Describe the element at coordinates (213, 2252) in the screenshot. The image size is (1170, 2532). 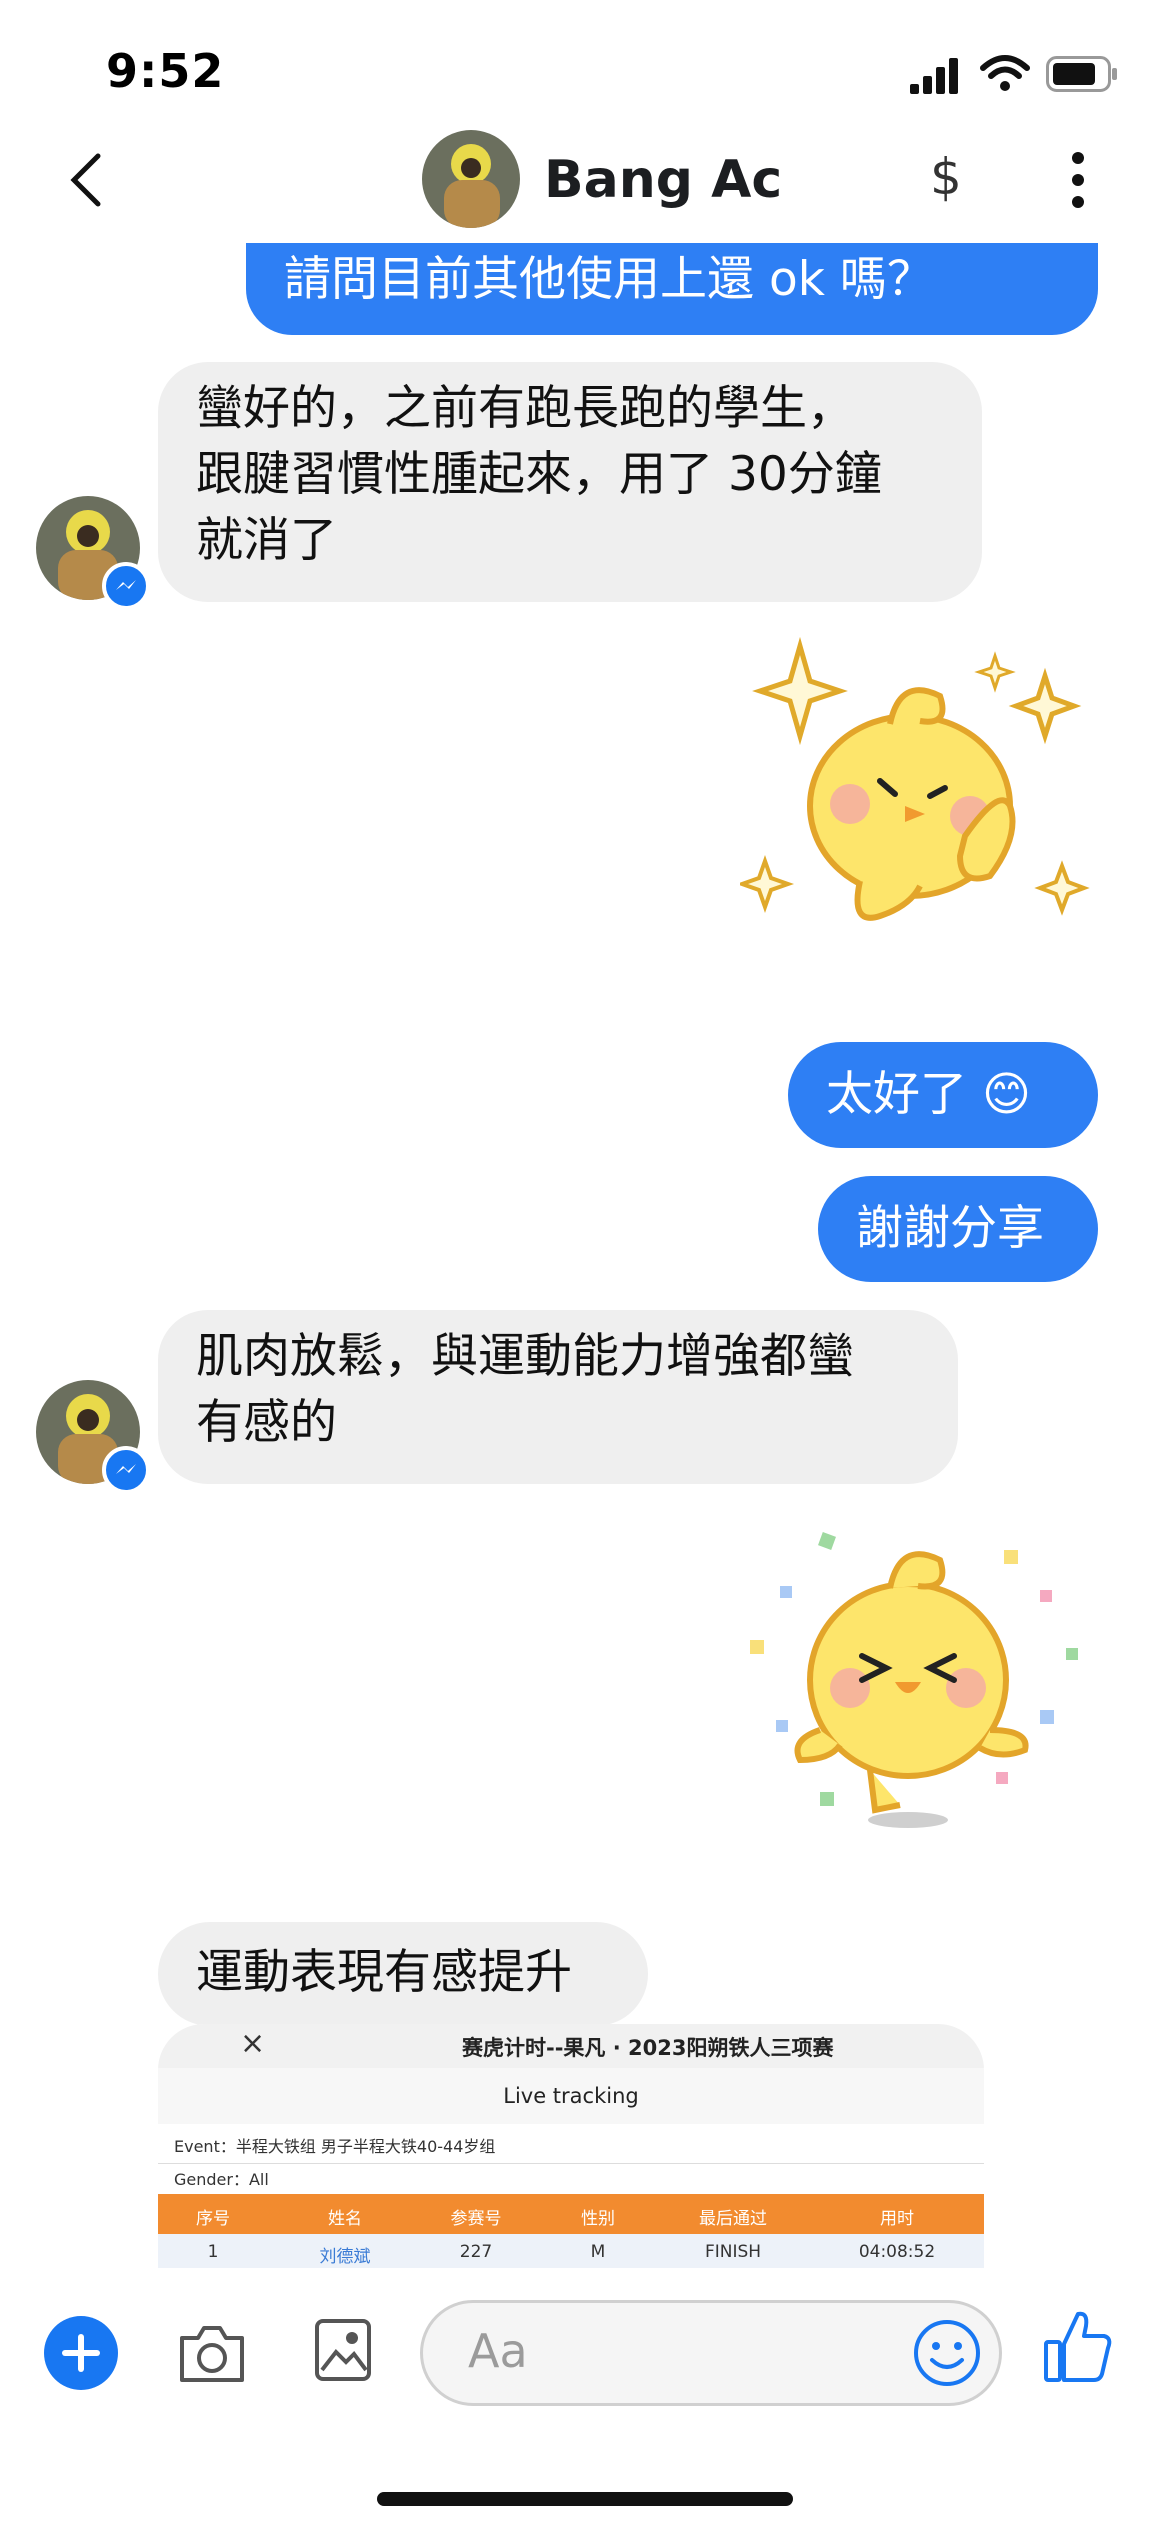
I see `table-cell: 1` at that location.